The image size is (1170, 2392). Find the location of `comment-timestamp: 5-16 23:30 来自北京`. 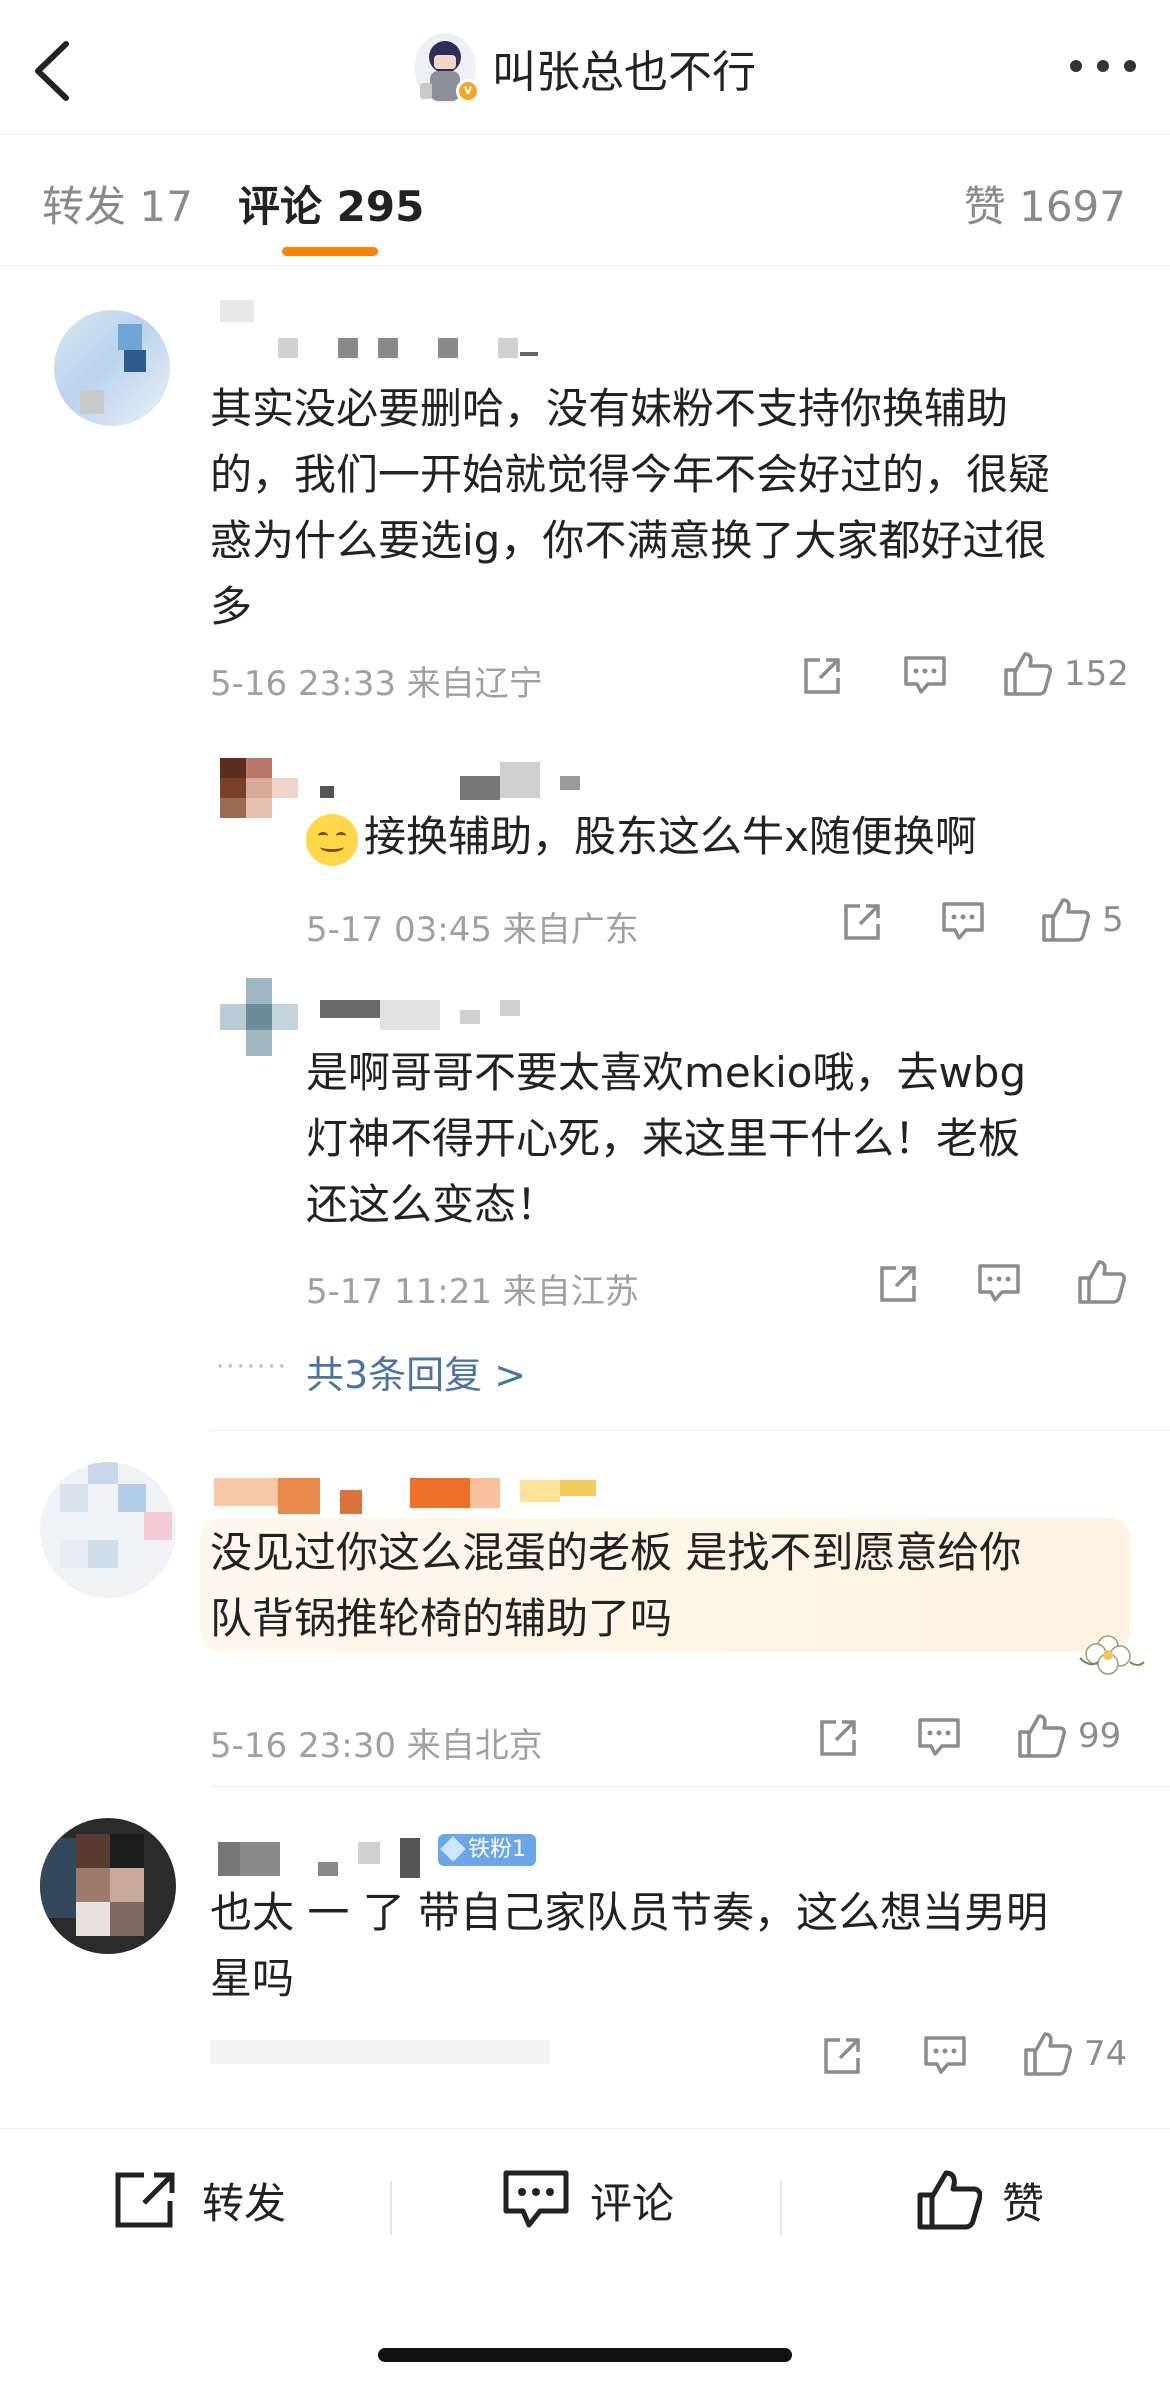

comment-timestamp: 5-16 23:30 来自北京 is located at coordinates (376, 1746).